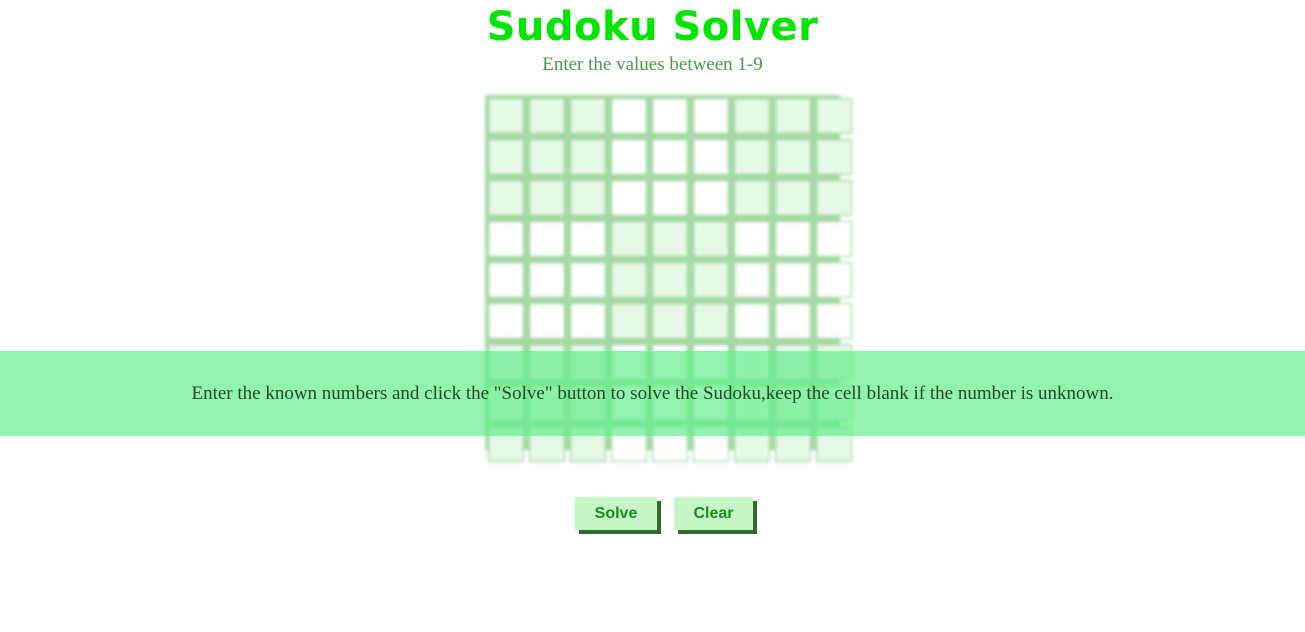 This screenshot has height=632, width=1305. I want to click on page-subtitle: Enter the values between 1-9, so click(652, 64).